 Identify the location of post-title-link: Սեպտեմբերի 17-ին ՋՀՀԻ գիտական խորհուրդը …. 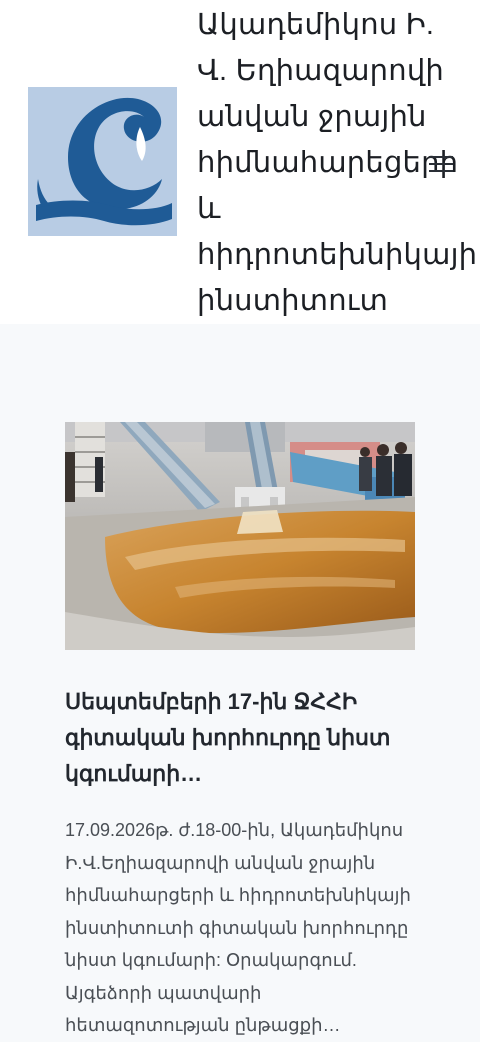
(240, 738).